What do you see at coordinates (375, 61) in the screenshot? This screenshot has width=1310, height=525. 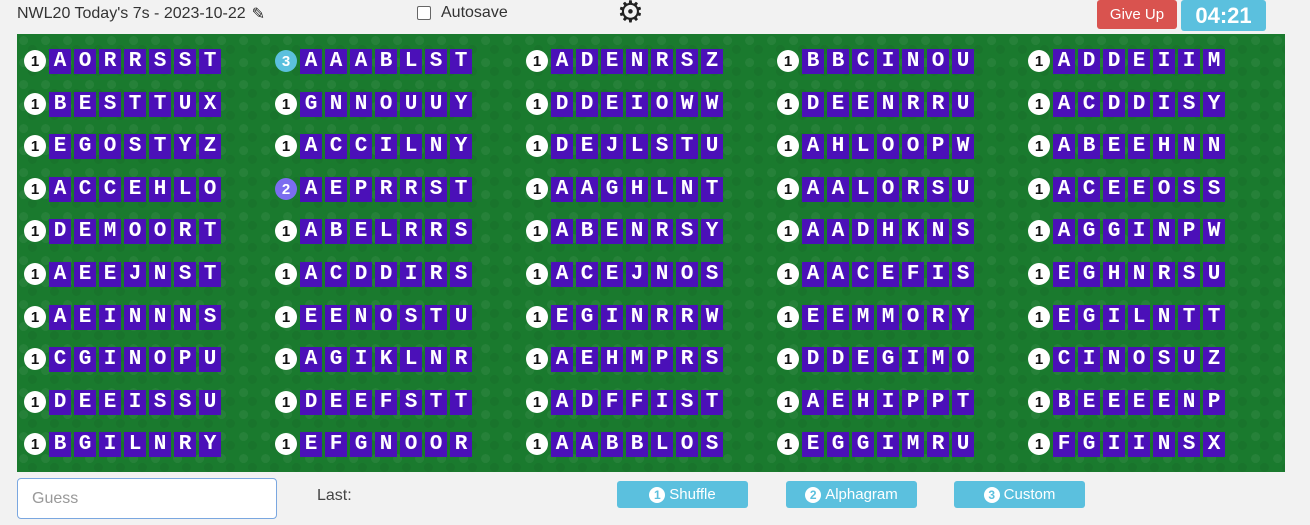 I see `question-cell: 3AAABLST` at bounding box center [375, 61].